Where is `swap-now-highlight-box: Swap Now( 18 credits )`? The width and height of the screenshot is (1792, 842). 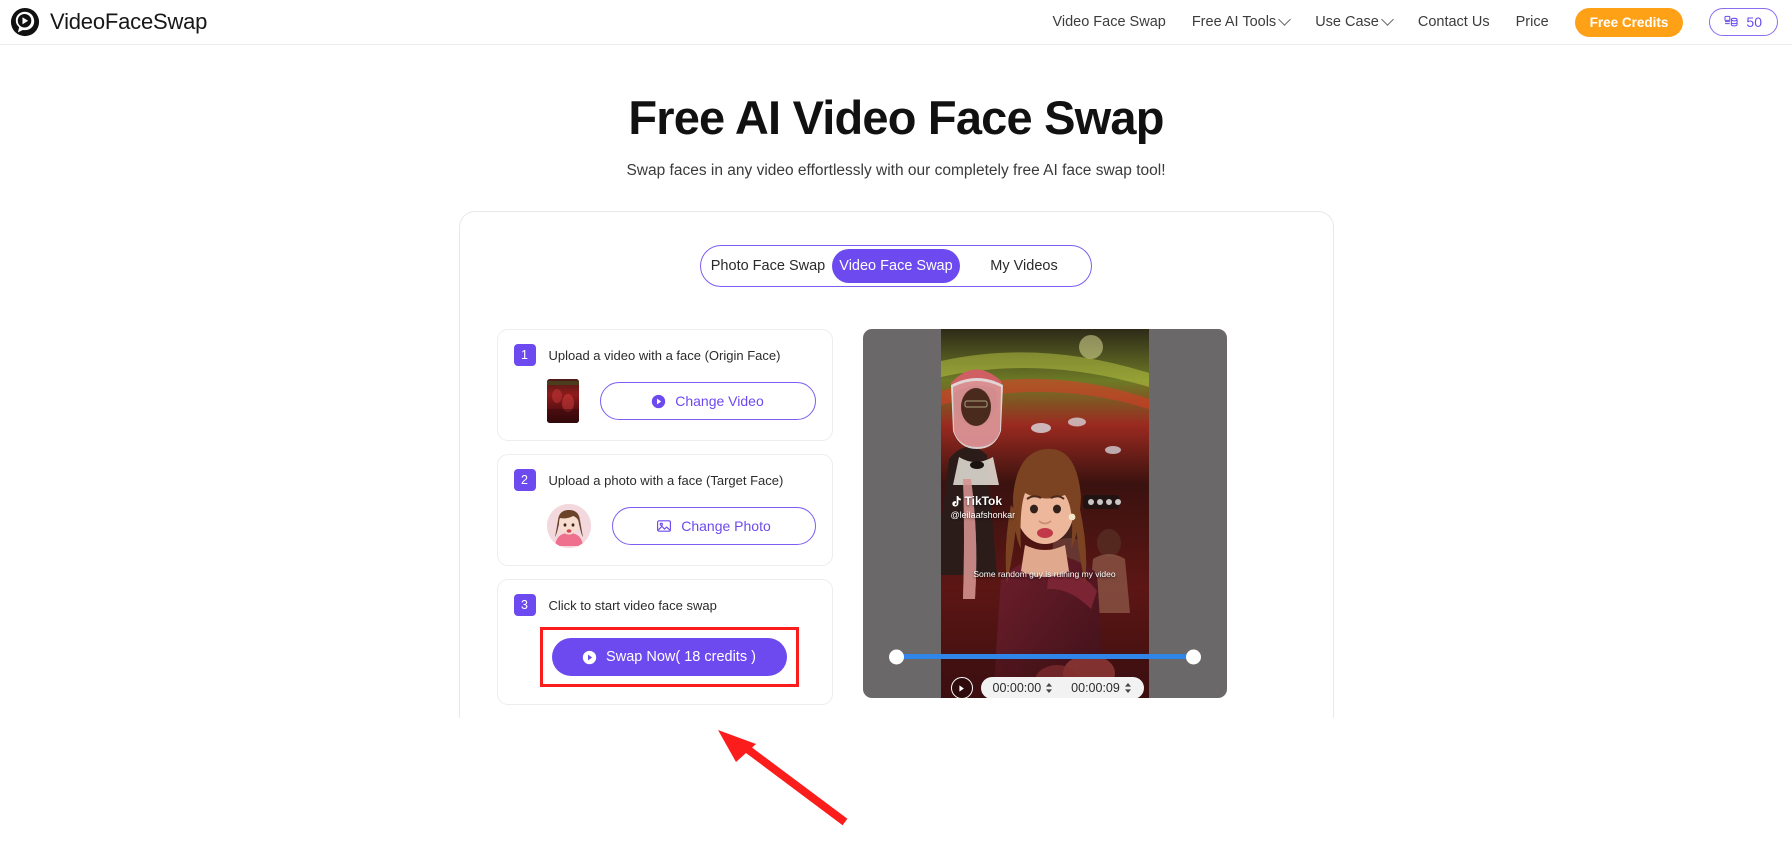
swap-now-highlight-box: Swap Now( 18 credits ) is located at coordinates (669, 657).